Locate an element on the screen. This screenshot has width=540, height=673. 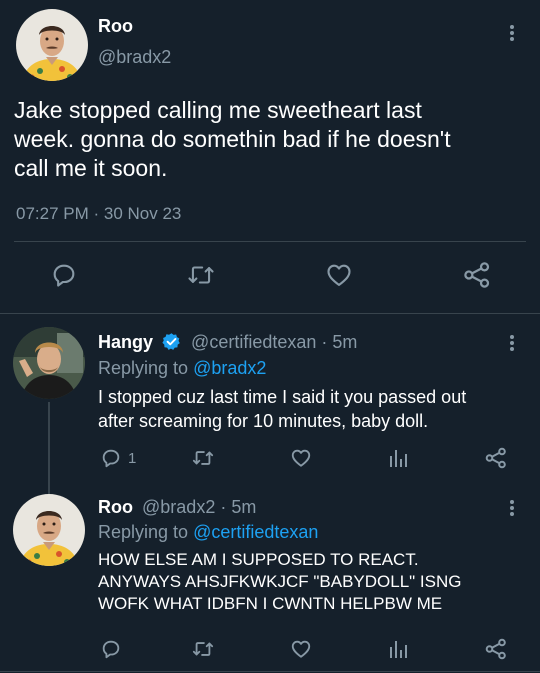
replying-to: Replying to @bradx2 is located at coordinates (182, 368).